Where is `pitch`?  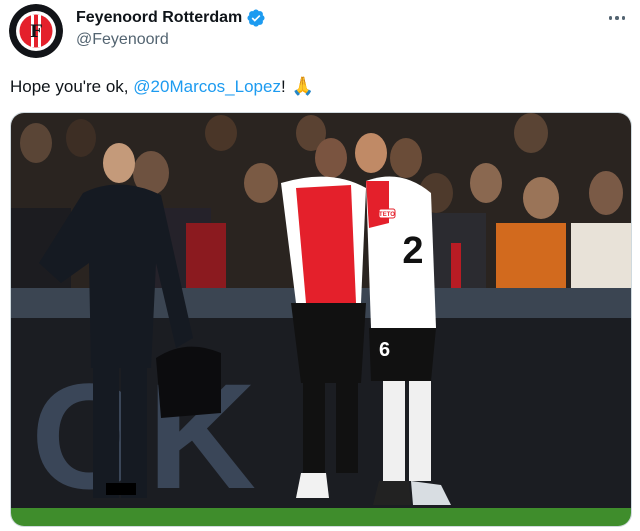 pitch is located at coordinates (321, 517).